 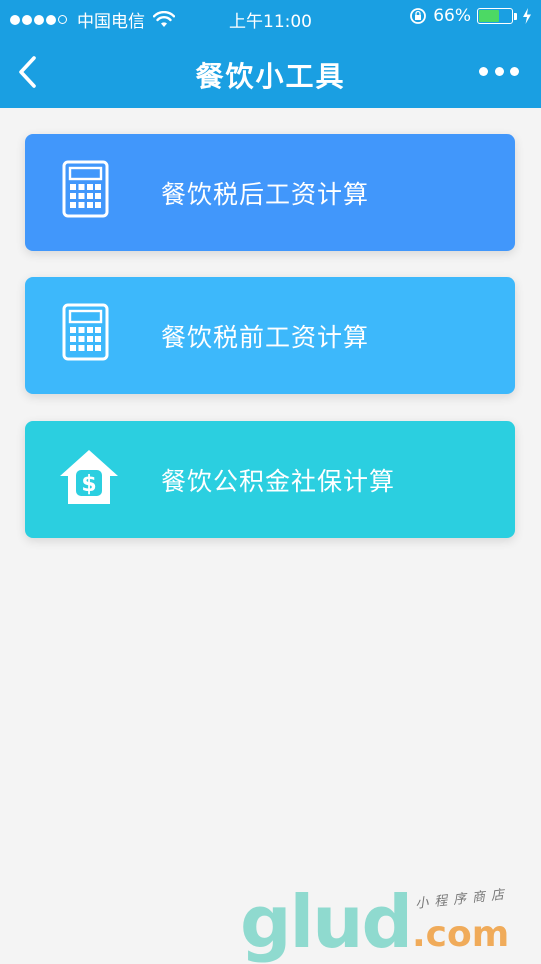 I want to click on battery-icon, so click(x=495, y=16).